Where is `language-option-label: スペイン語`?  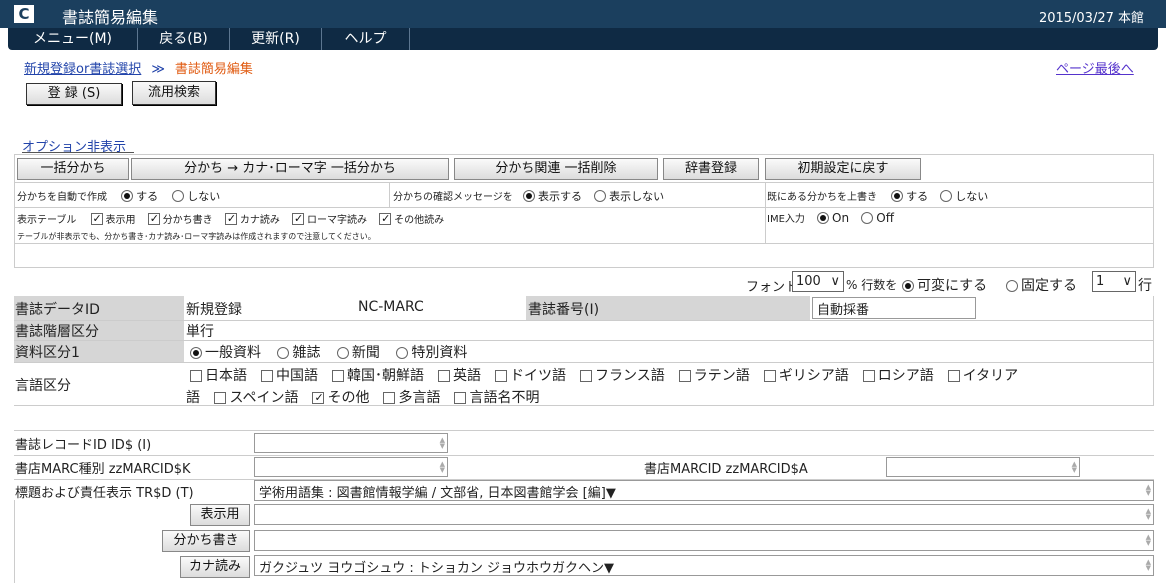 language-option-label: スペイン語 is located at coordinates (264, 398).